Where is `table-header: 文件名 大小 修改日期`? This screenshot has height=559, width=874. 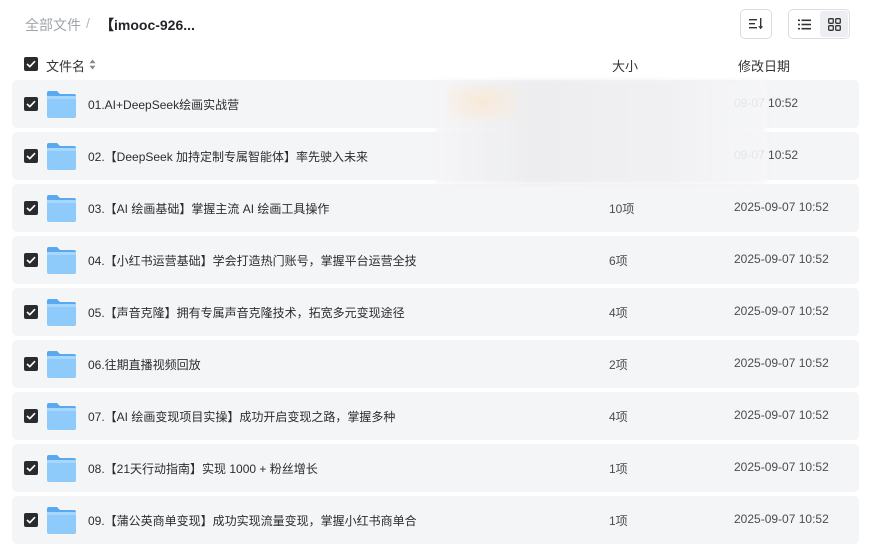
table-header: 文件名 大小 修改日期 is located at coordinates (437, 64).